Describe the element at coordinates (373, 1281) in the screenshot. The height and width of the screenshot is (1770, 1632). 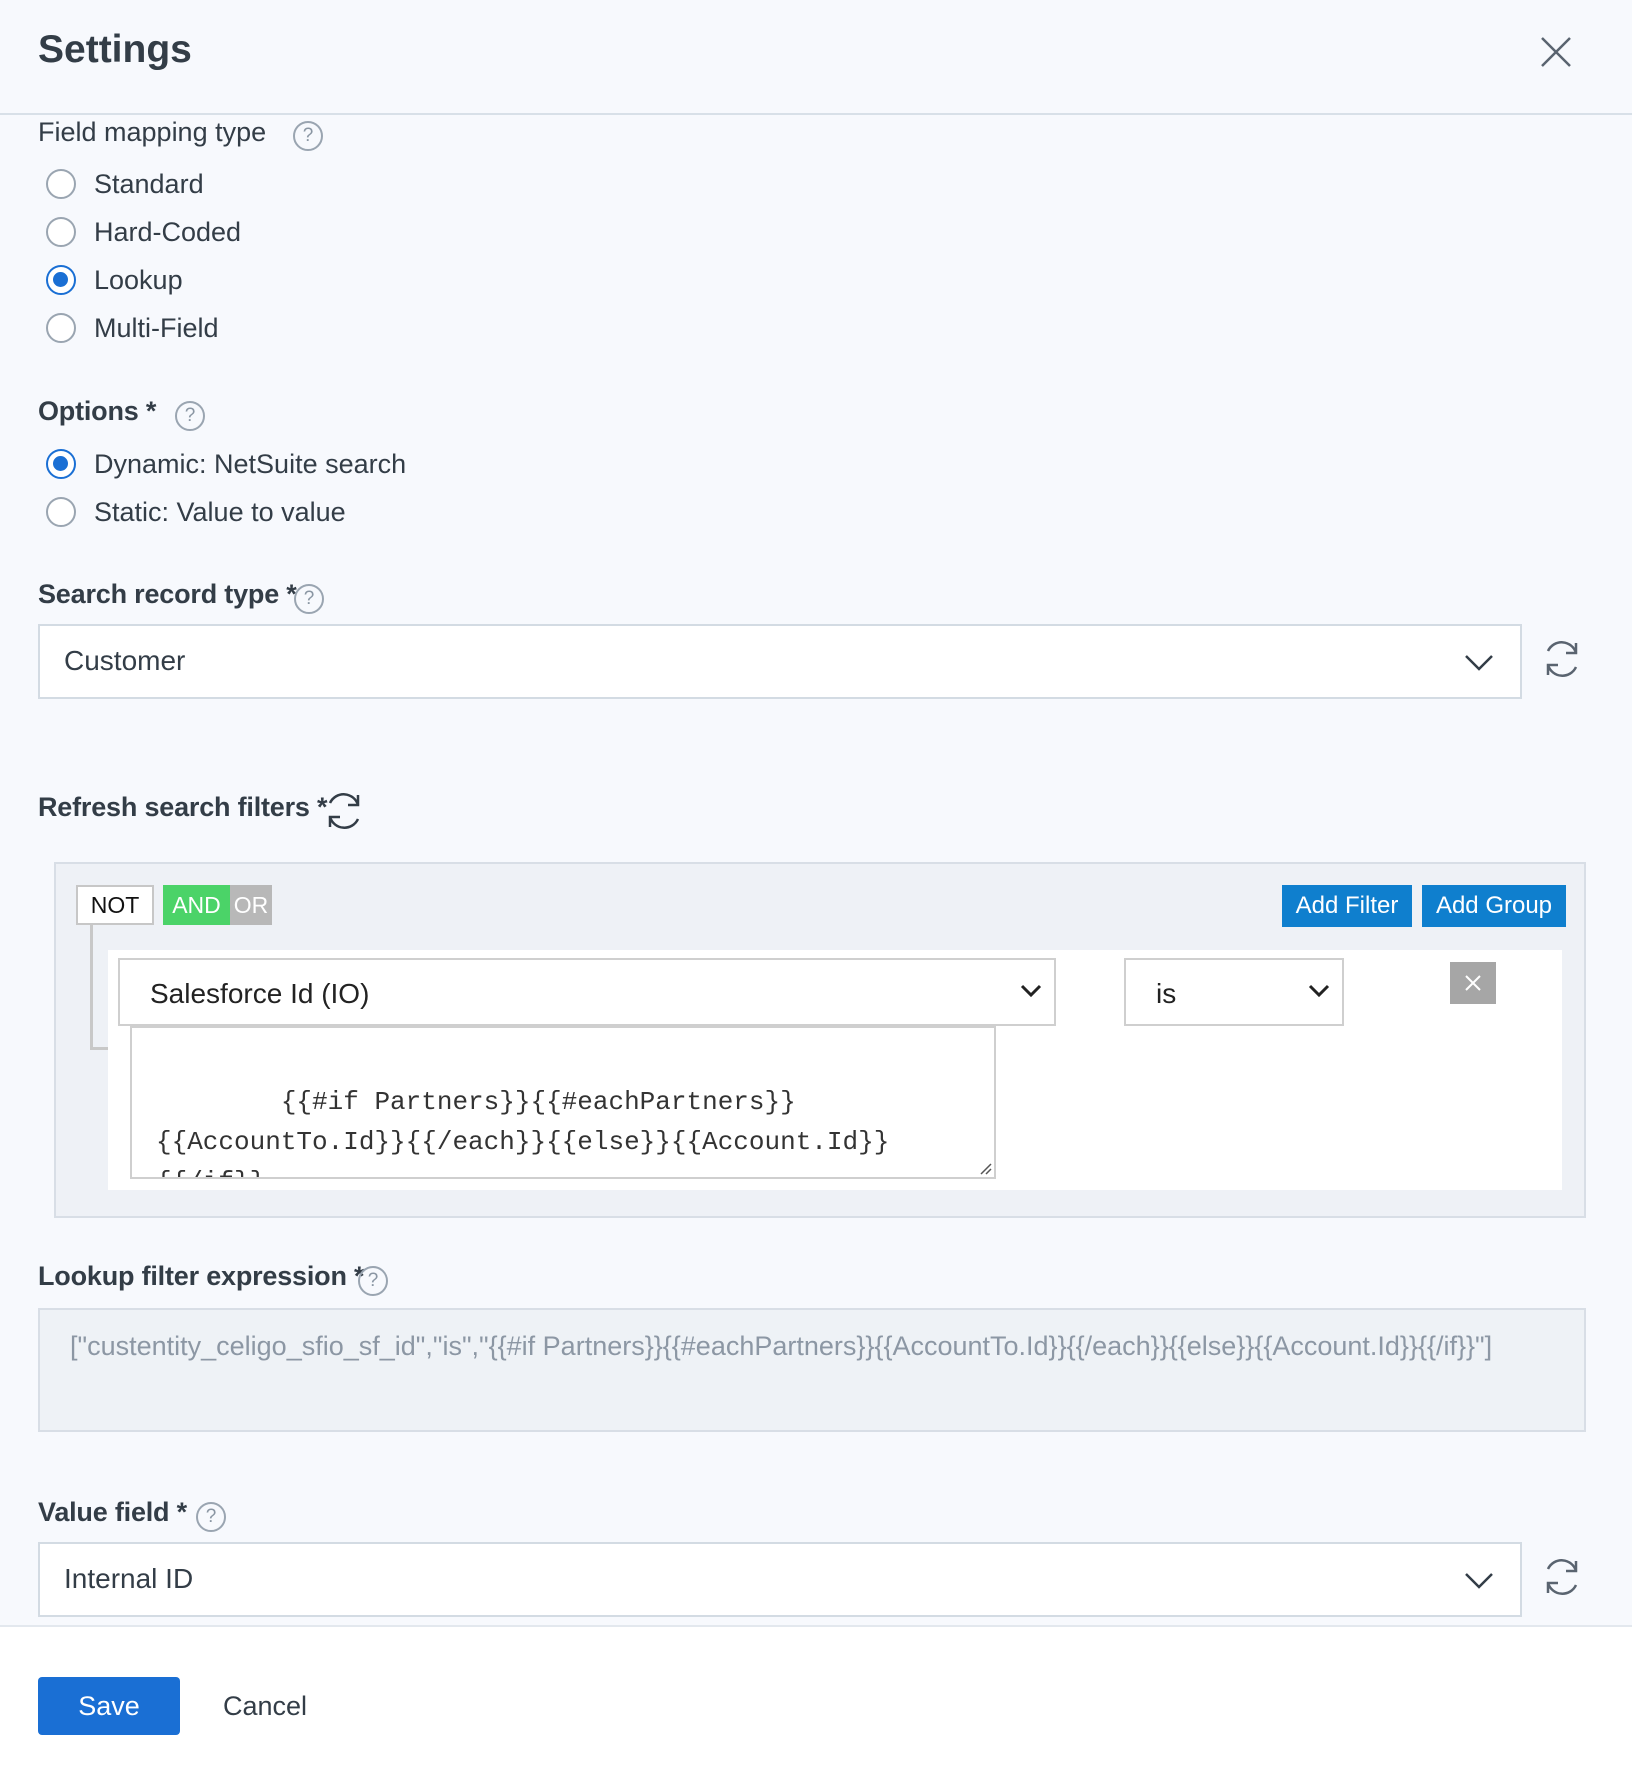
I see `lookup-filter-expression-help-icon: ?` at that location.